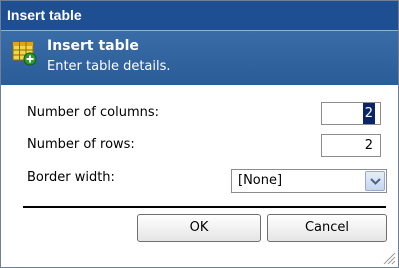 The height and width of the screenshot is (268, 399). I want to click on ok-button: OK, so click(199, 228).